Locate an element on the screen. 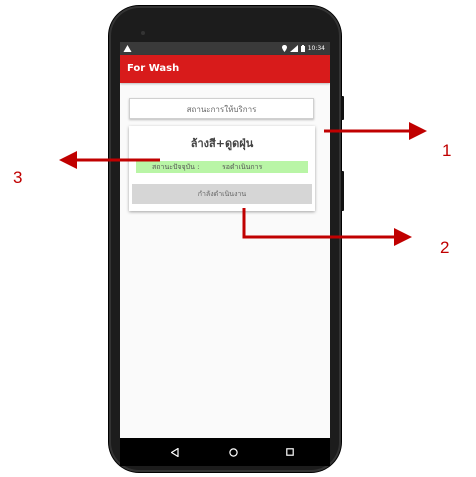  annotation-label-1: 1 is located at coordinates (447, 150).